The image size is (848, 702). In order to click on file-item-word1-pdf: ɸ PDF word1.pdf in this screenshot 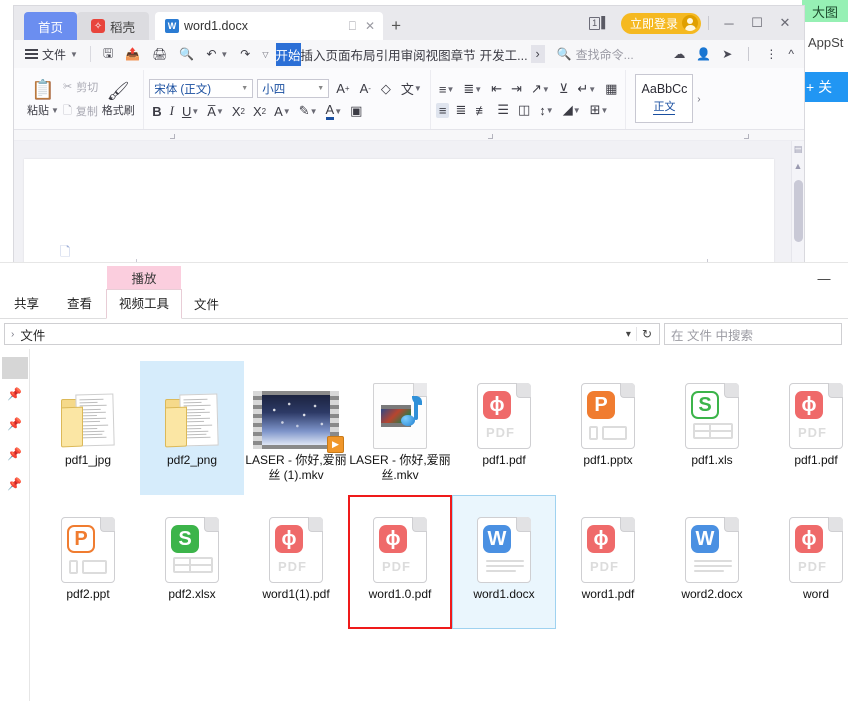, I will do `click(608, 562)`.